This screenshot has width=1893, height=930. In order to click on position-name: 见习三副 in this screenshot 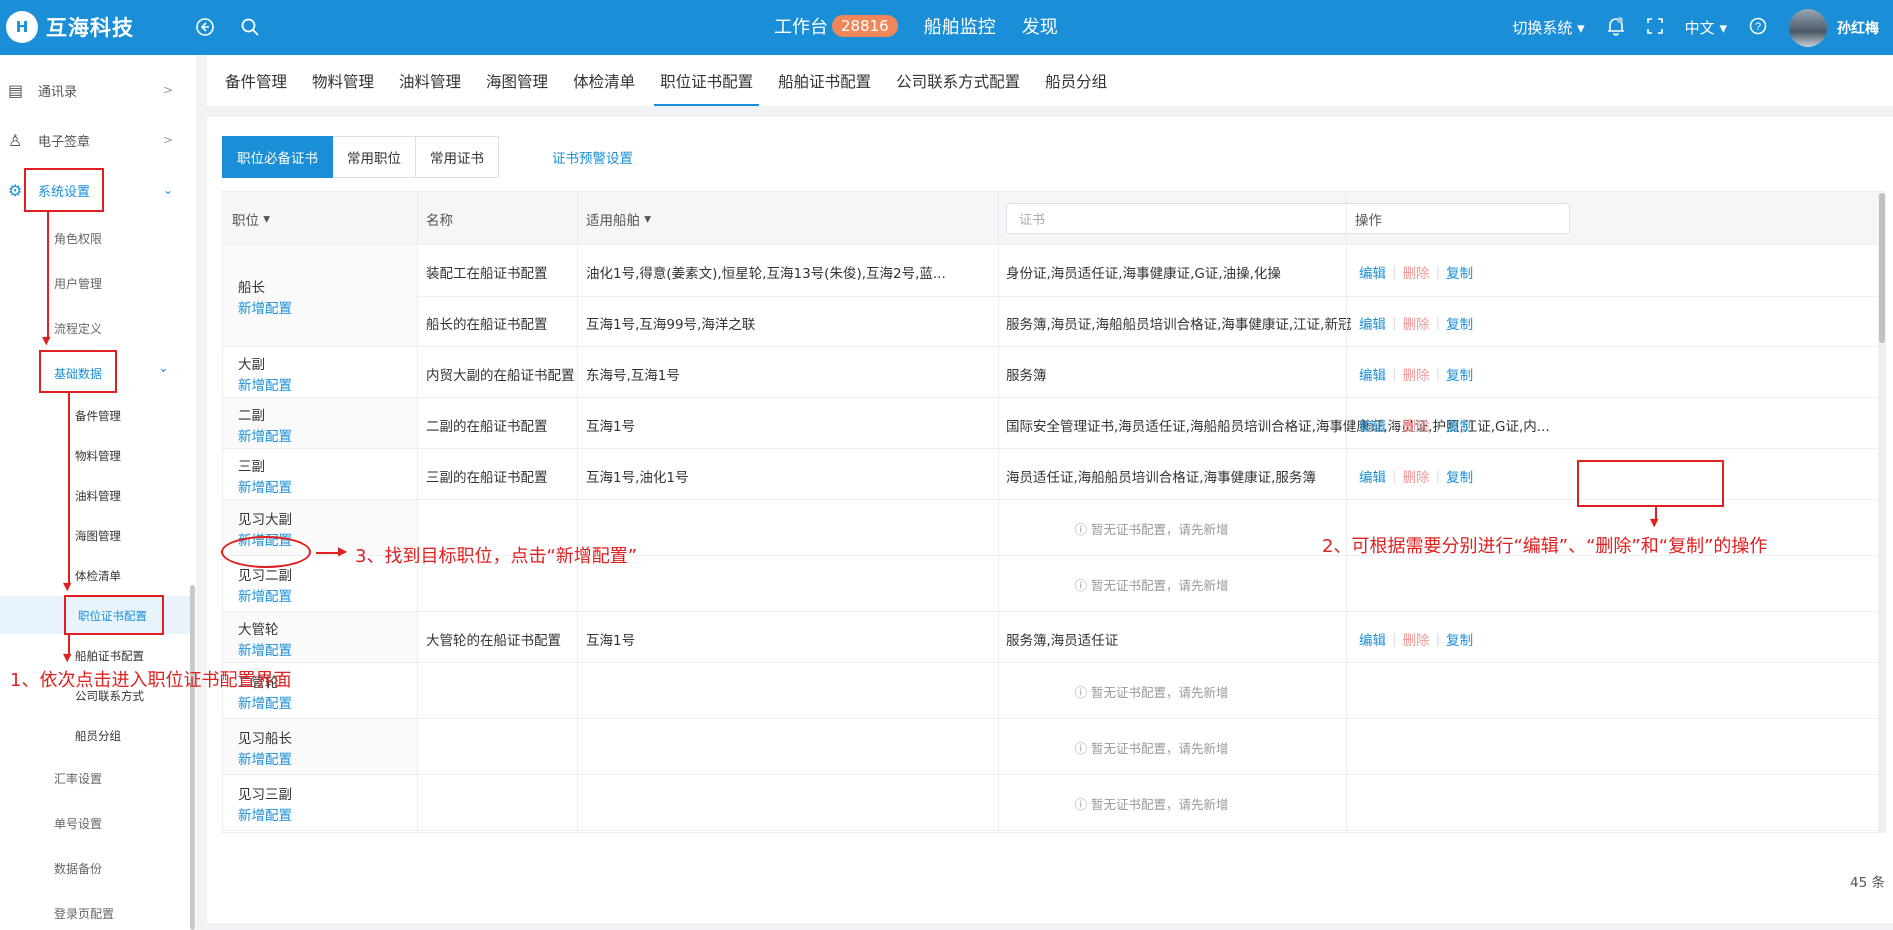, I will do `click(265, 795)`.